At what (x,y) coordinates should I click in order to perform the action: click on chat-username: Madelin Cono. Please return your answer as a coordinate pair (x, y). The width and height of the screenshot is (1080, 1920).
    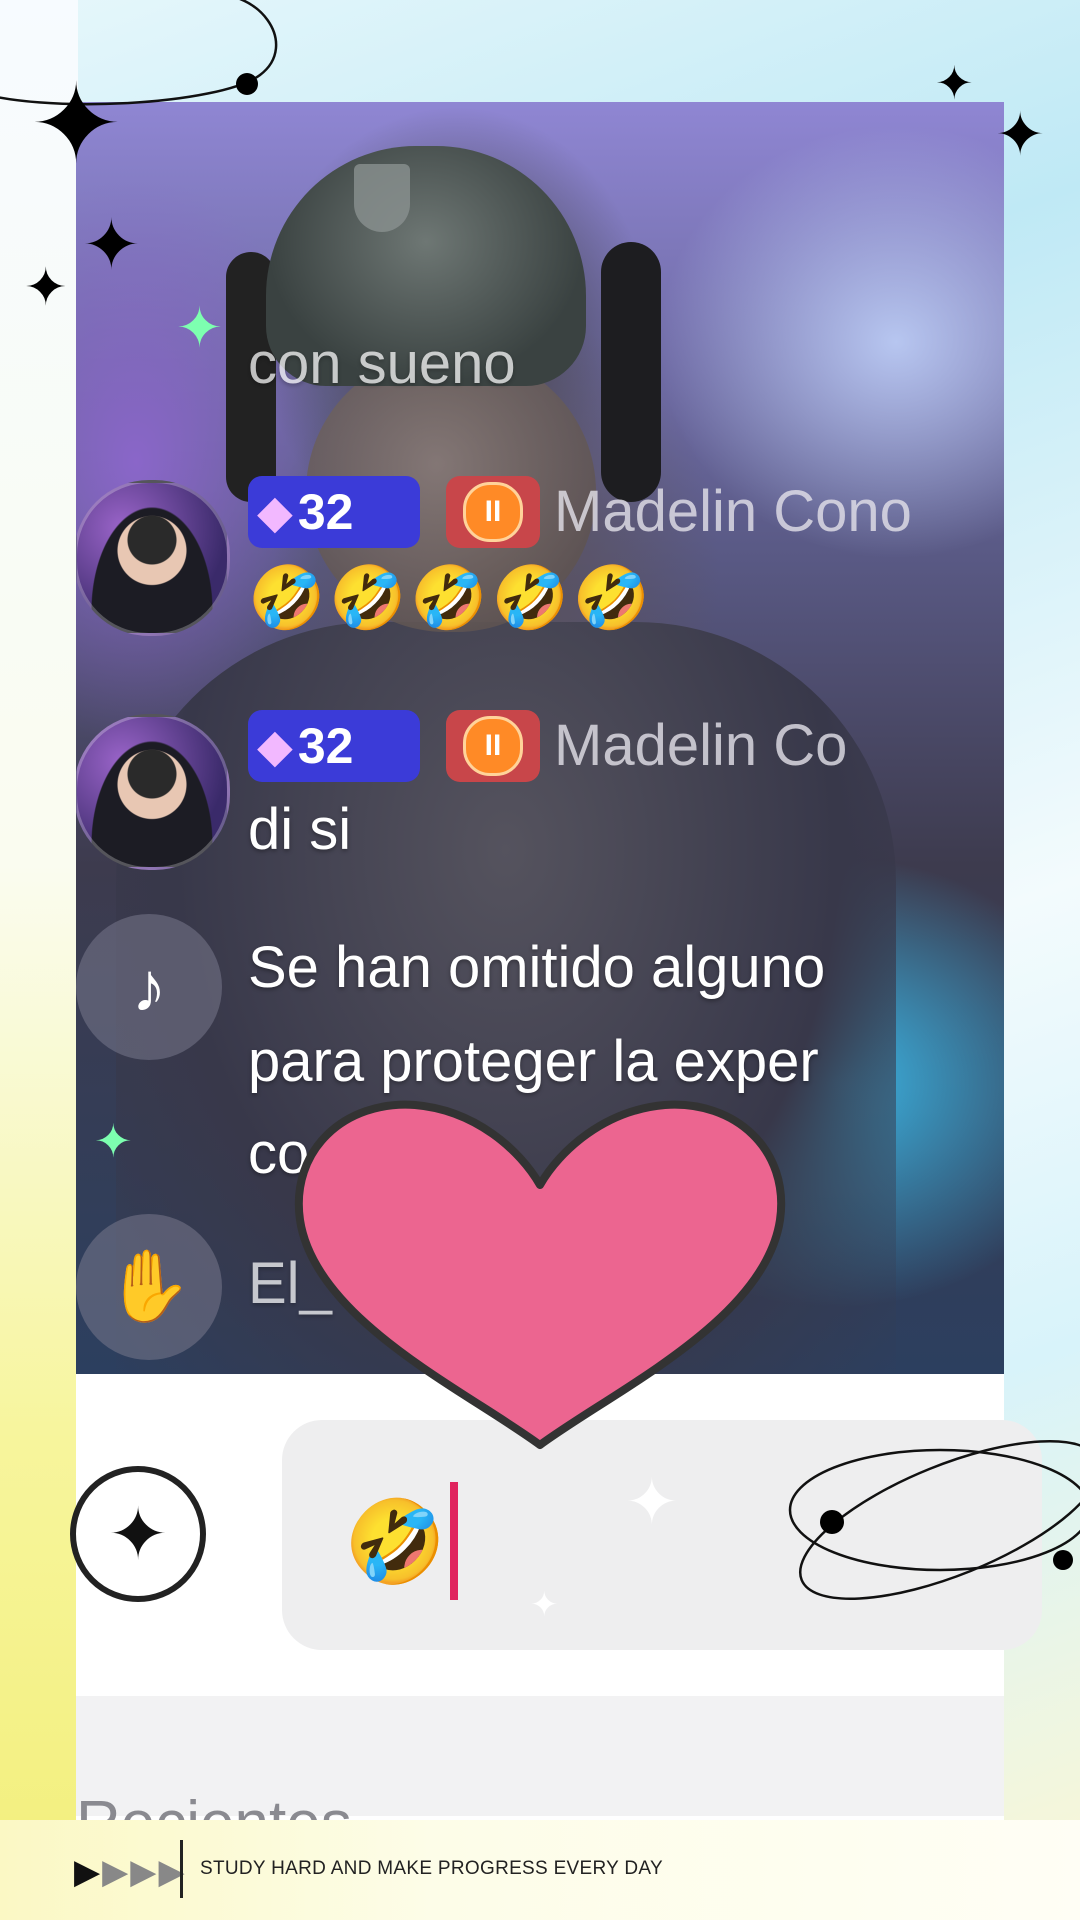
    Looking at the image, I should click on (733, 512).